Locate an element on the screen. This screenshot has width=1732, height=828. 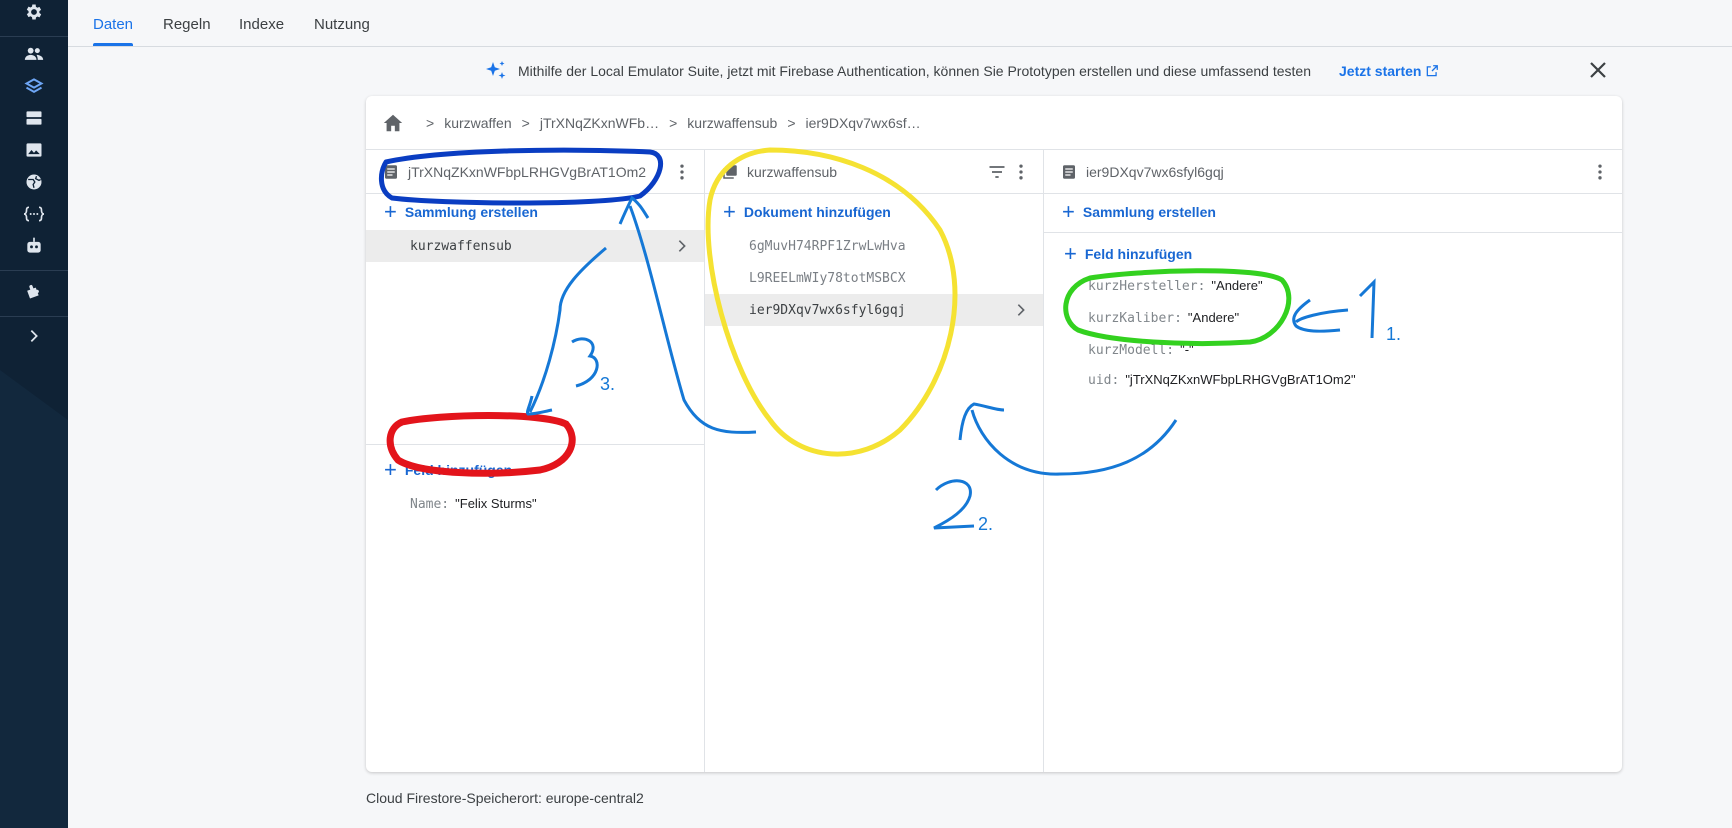
hosting-icon is located at coordinates (34, 182).